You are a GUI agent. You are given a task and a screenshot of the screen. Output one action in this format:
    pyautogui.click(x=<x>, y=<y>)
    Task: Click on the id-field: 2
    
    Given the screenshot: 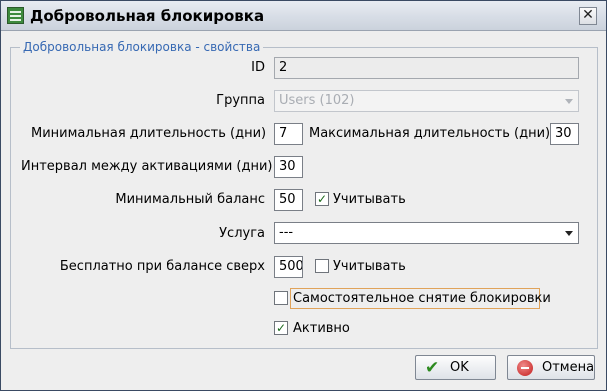 What is the action you would take?
    pyautogui.click(x=426, y=68)
    